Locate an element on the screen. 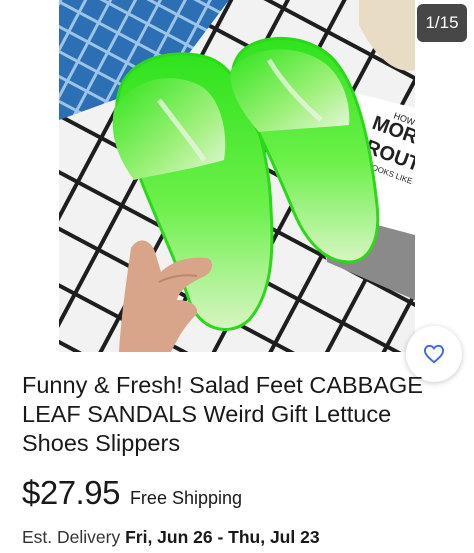  heart-outline-icon is located at coordinates (434, 354).